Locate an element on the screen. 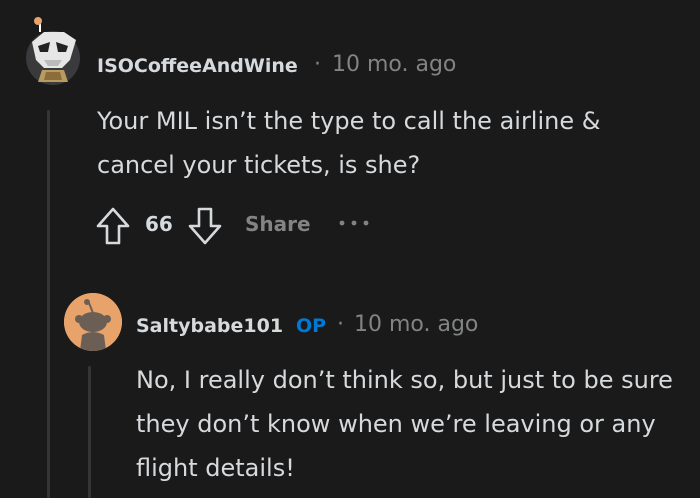  comment-author: Saltybabe101 is located at coordinates (209, 326).